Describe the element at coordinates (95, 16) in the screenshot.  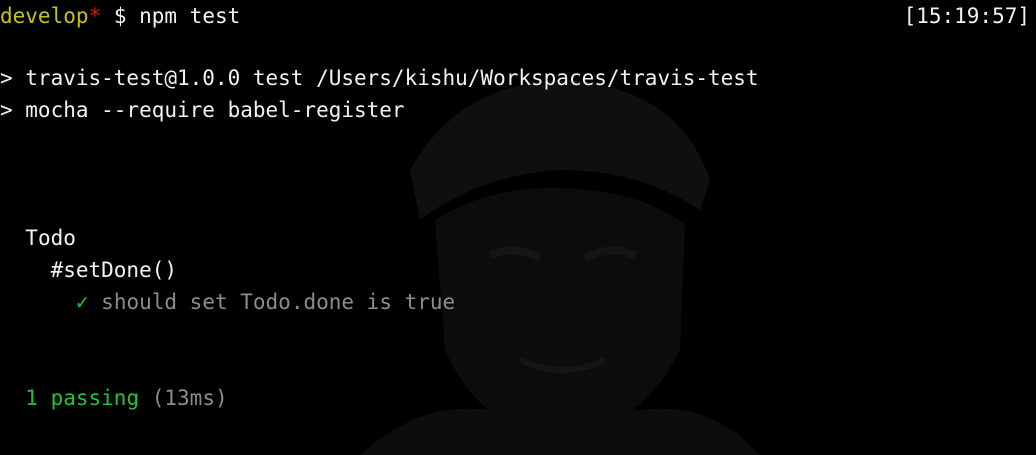
I see `git-dirty-marker: *` at that location.